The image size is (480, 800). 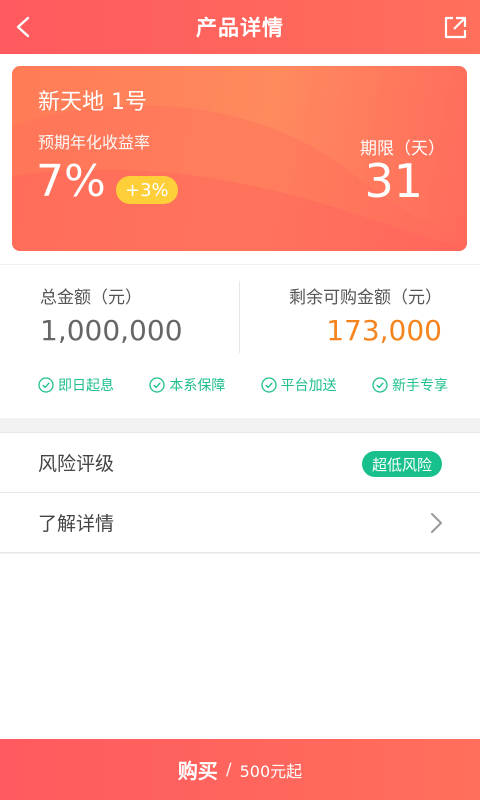 What do you see at coordinates (240, 463) in the screenshot?
I see `risk-rating-row: 风险评级 超低风险` at bounding box center [240, 463].